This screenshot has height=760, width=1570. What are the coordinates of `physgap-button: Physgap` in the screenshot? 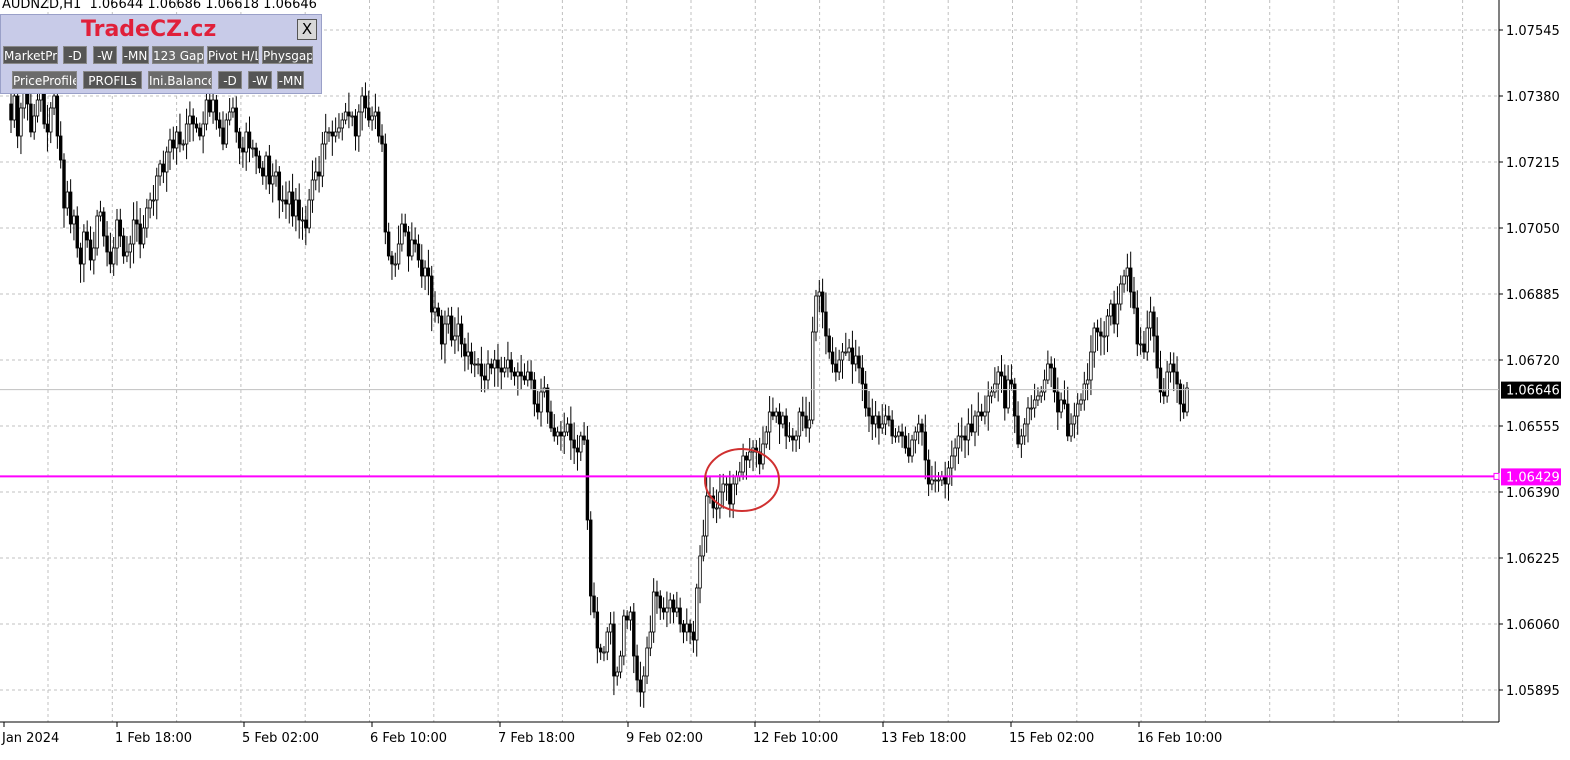 It's located at (287, 55).